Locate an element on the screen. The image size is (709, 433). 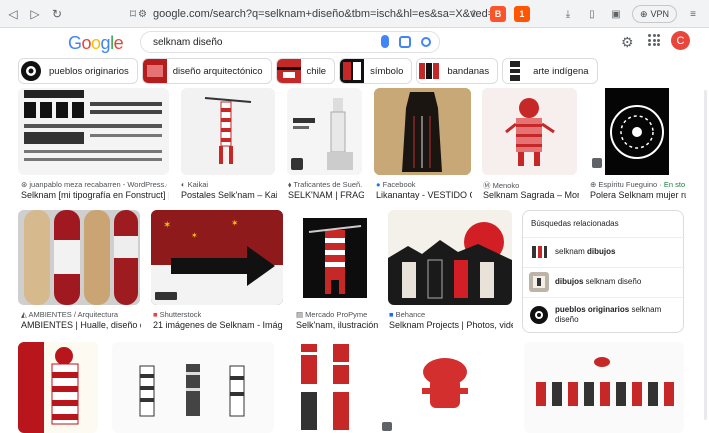
forward-icon: ▷ is located at coordinates (35, 14).